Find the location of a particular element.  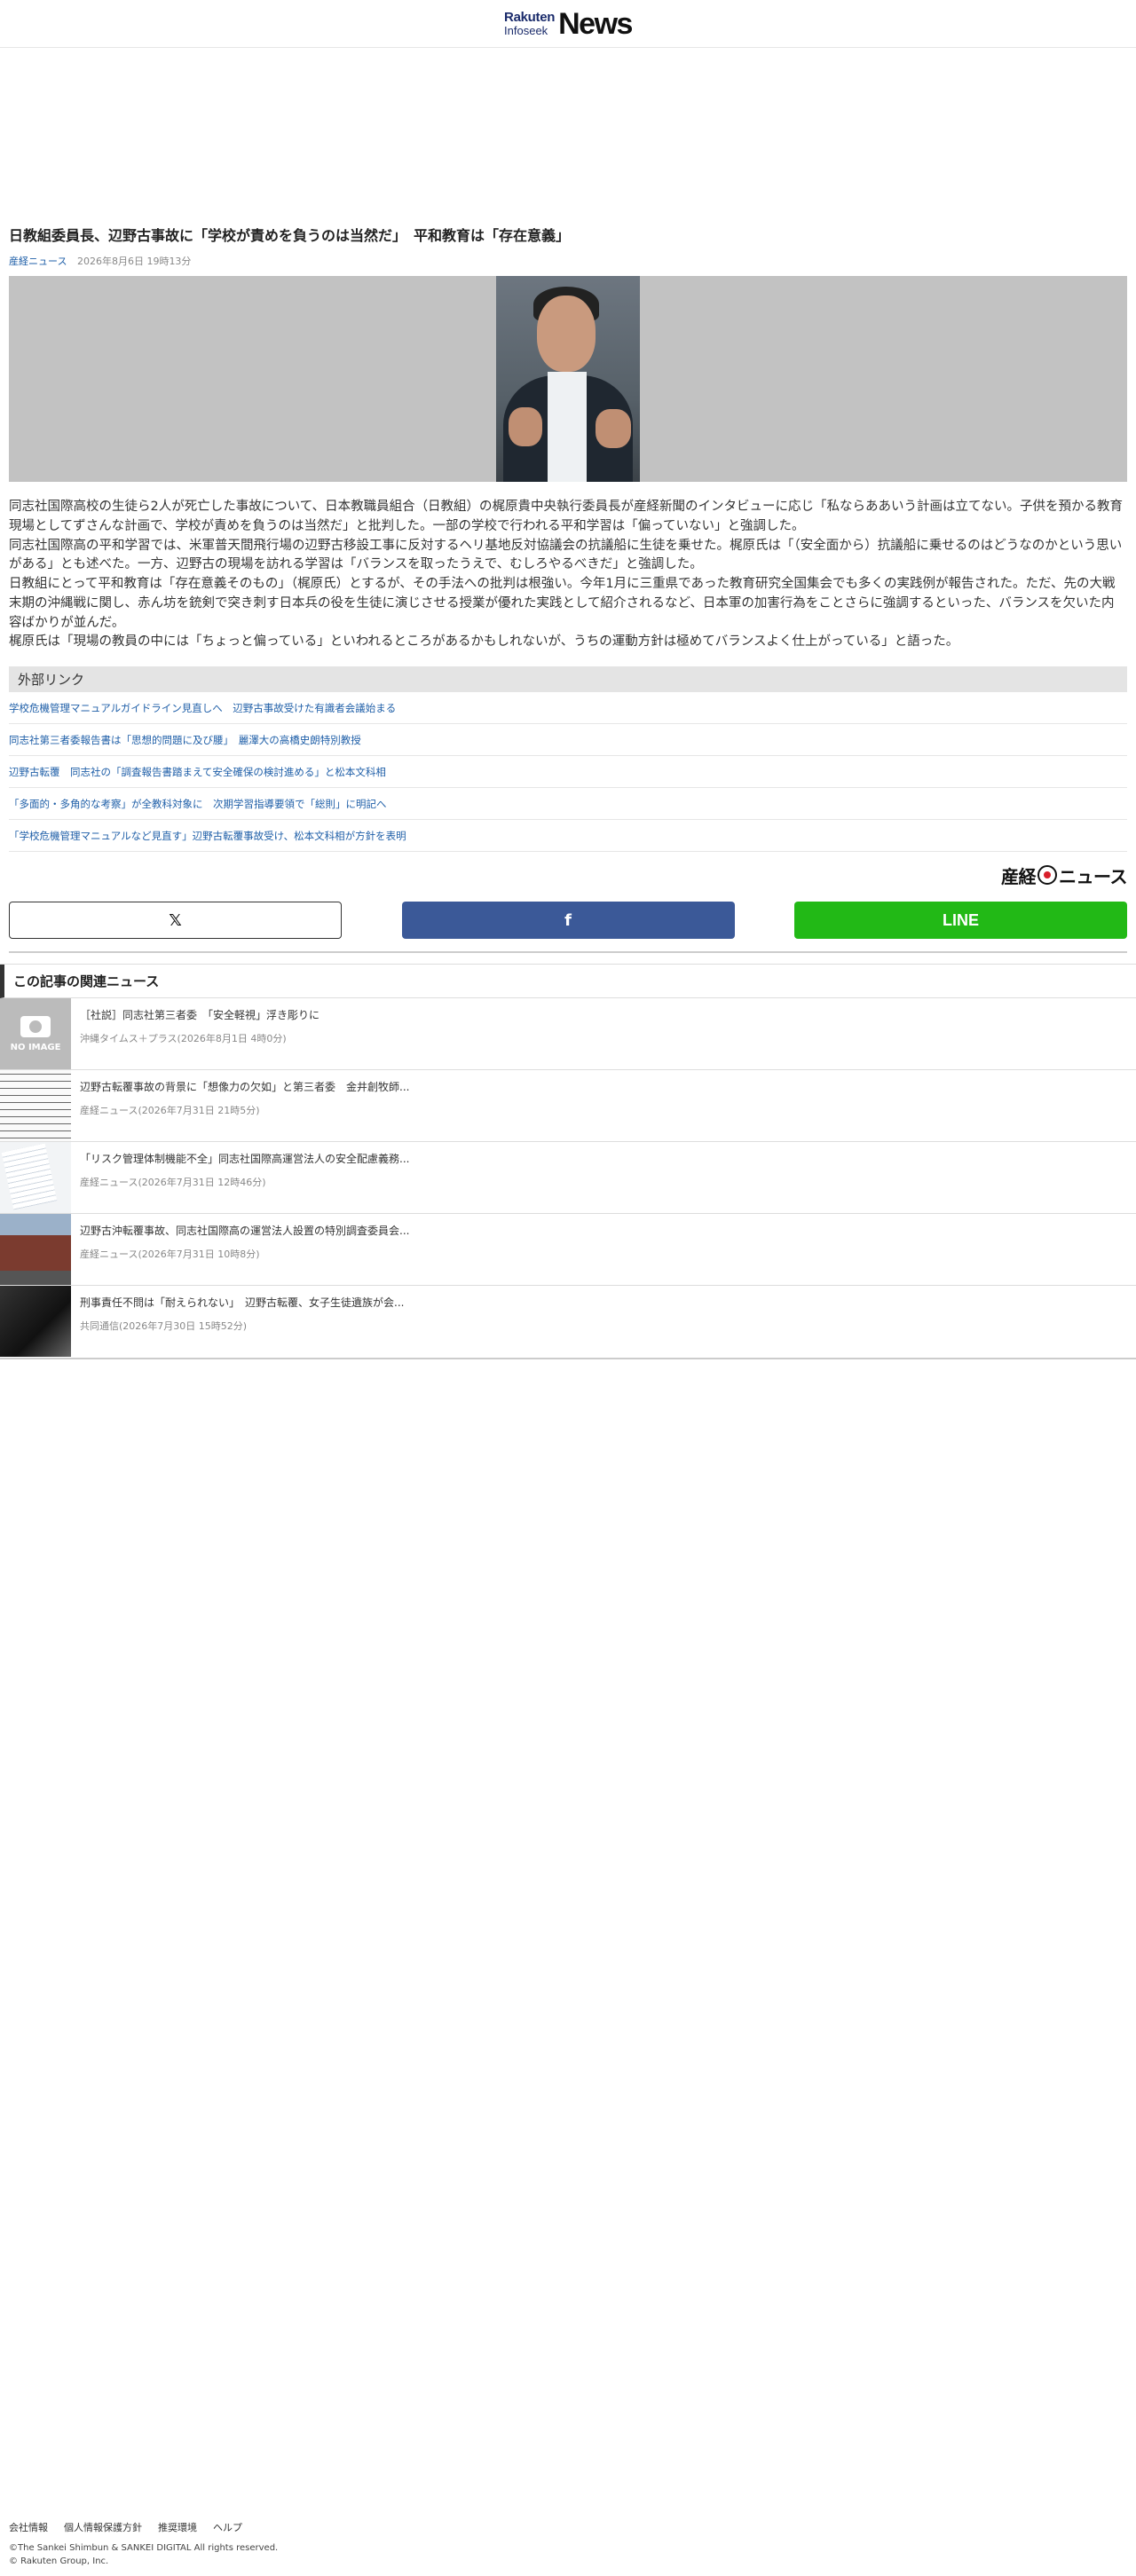

ad-space is located at coordinates (568, 135).